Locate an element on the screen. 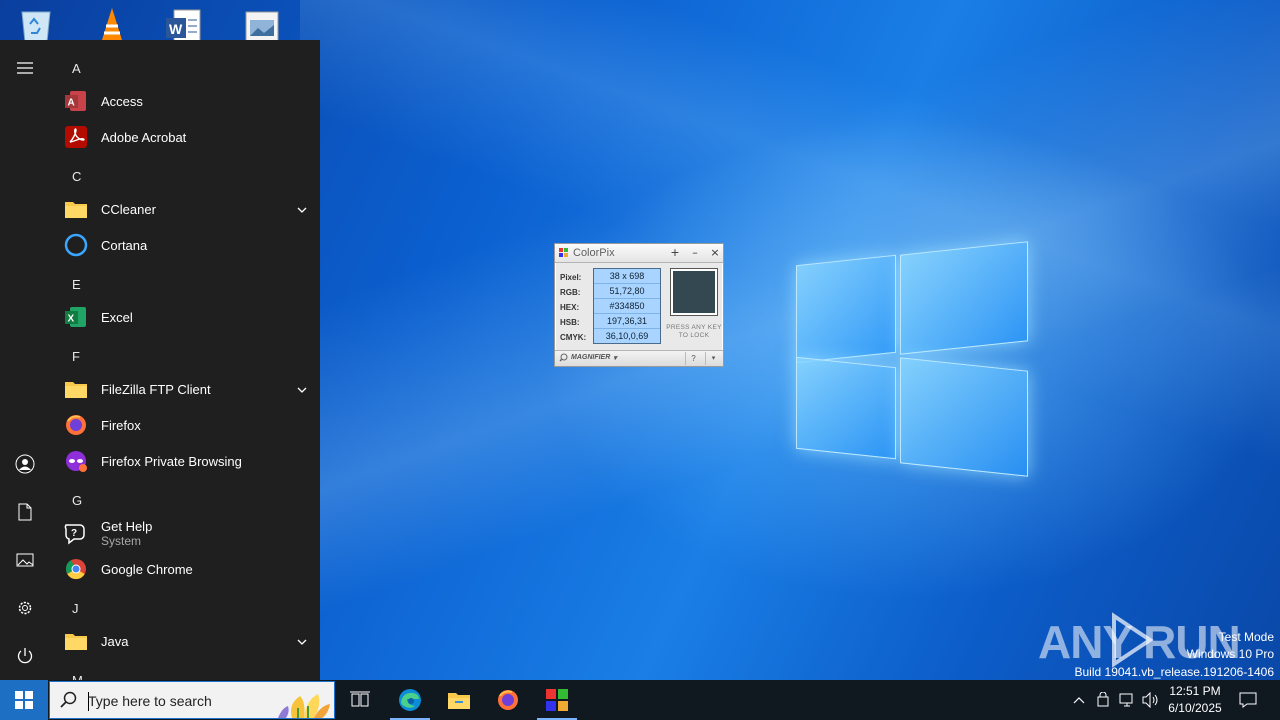  colorpix-app-icon is located at coordinates (563, 252).